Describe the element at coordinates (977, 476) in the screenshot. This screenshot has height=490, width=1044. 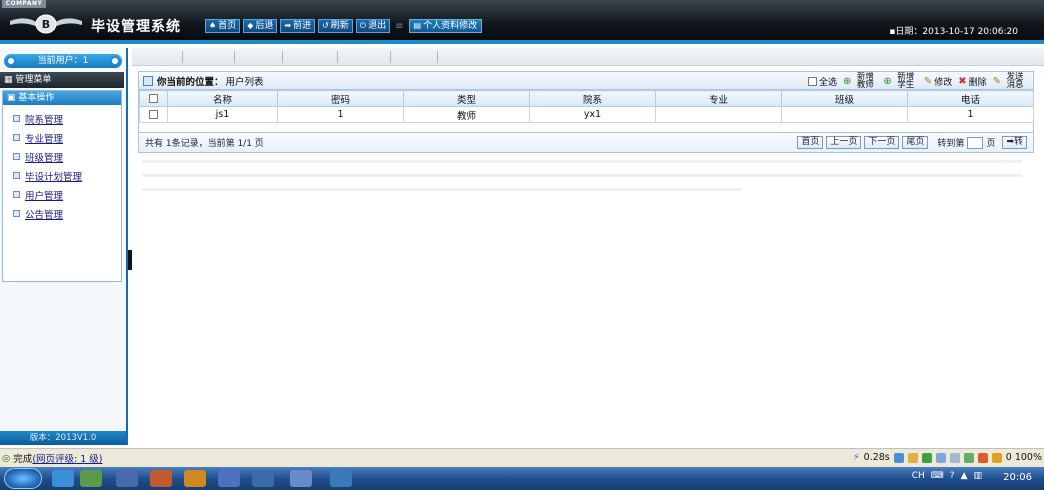
I see `network-icon: ▥` at that location.